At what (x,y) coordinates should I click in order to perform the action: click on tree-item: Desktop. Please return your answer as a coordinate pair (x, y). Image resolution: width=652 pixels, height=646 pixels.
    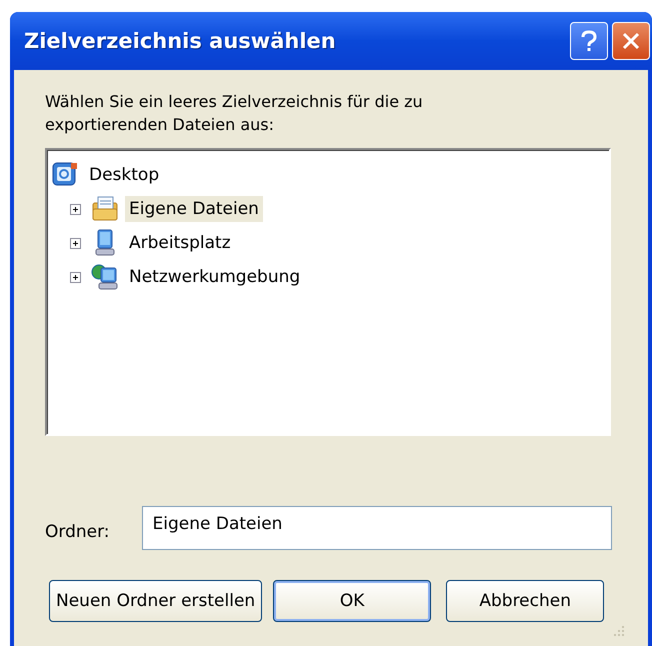
    Looking at the image, I should click on (124, 175).